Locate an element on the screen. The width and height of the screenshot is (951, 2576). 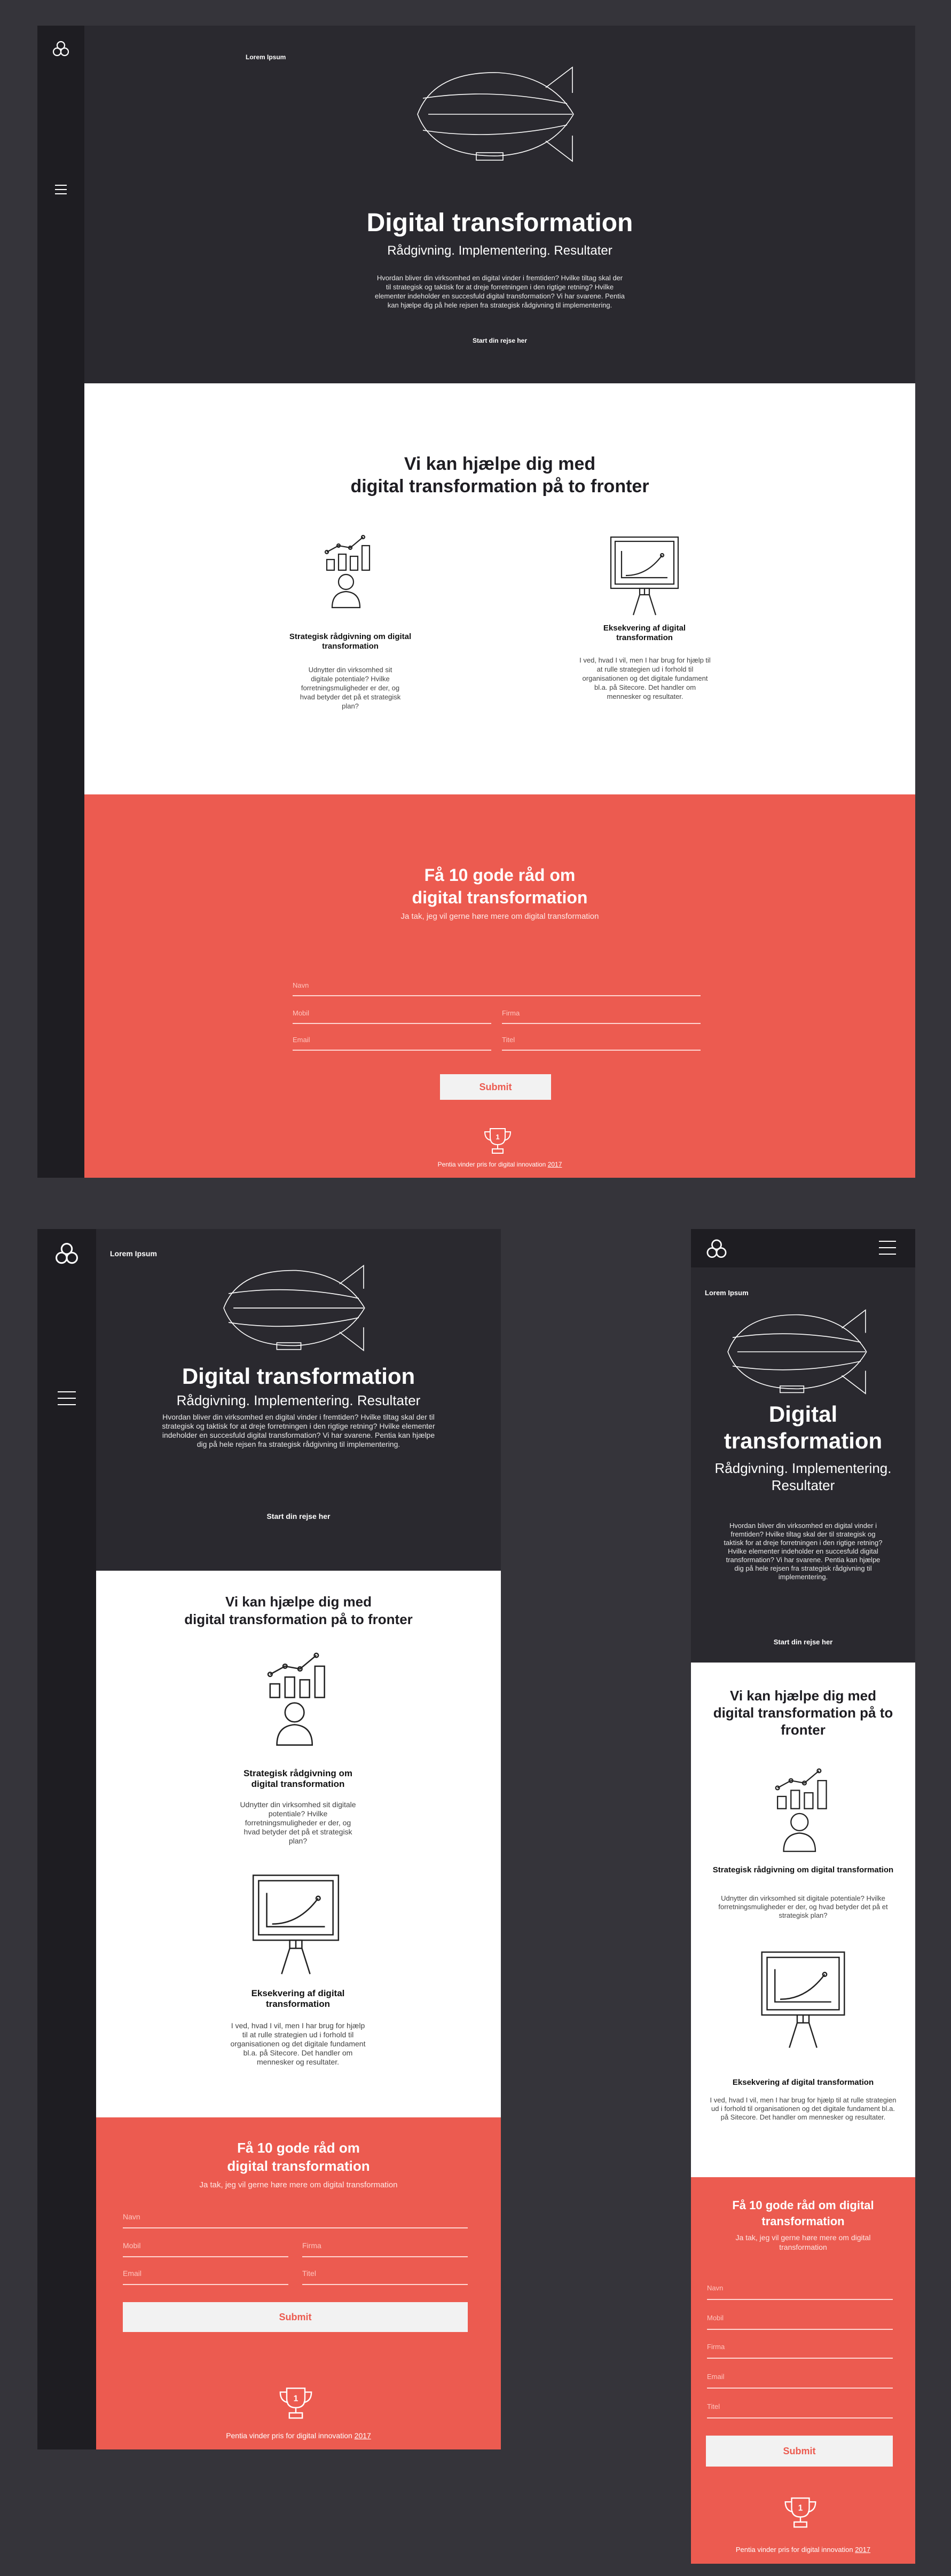
hero-subtitle: Rådgivning. Implementering. Resultater is located at coordinates (499, 250).